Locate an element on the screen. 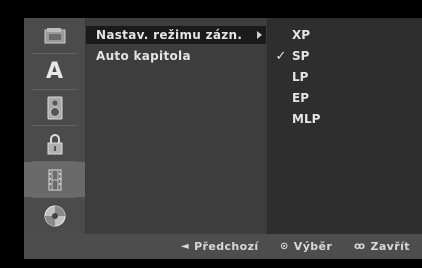 The image size is (422, 268). checkmark-icon: ✓ is located at coordinates (281, 56).